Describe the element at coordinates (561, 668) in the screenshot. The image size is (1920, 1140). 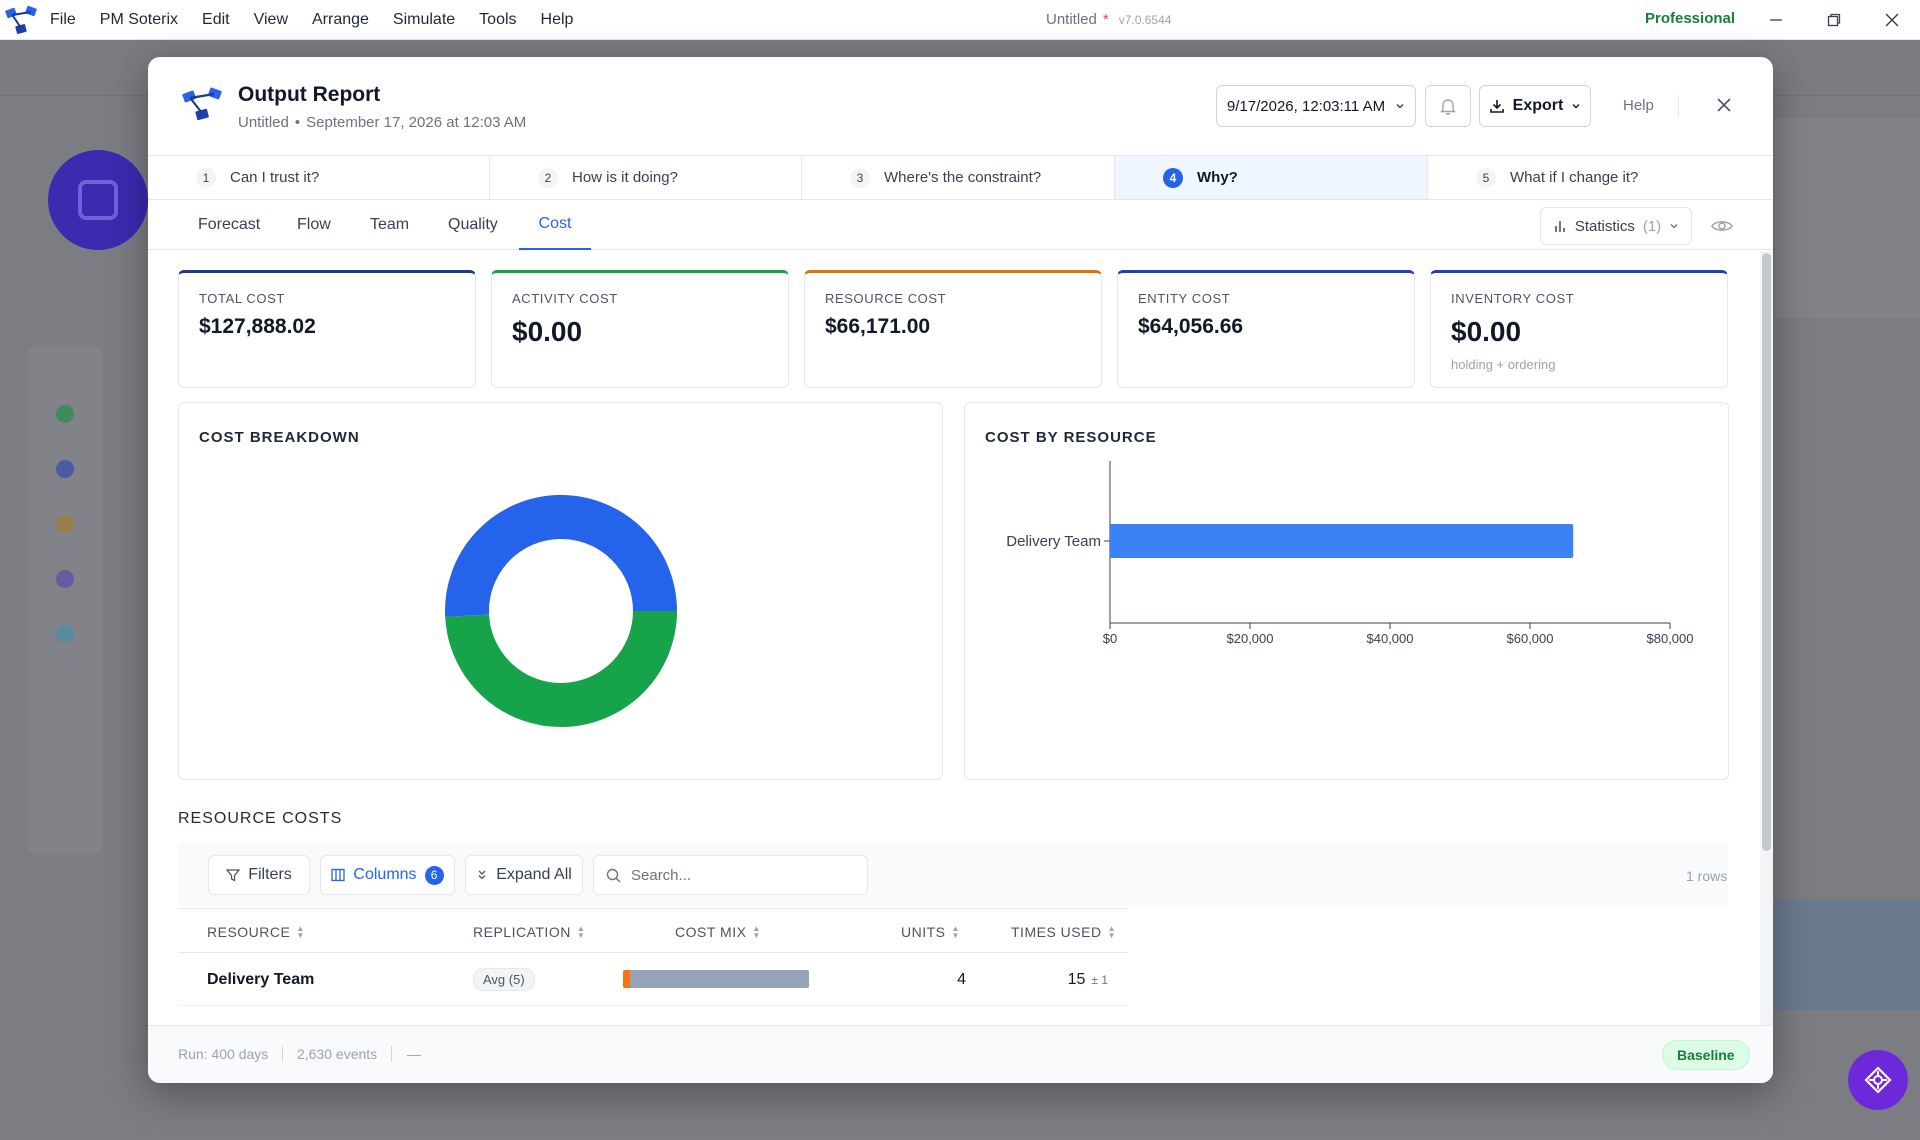
I see `donut-slice-entity` at that location.